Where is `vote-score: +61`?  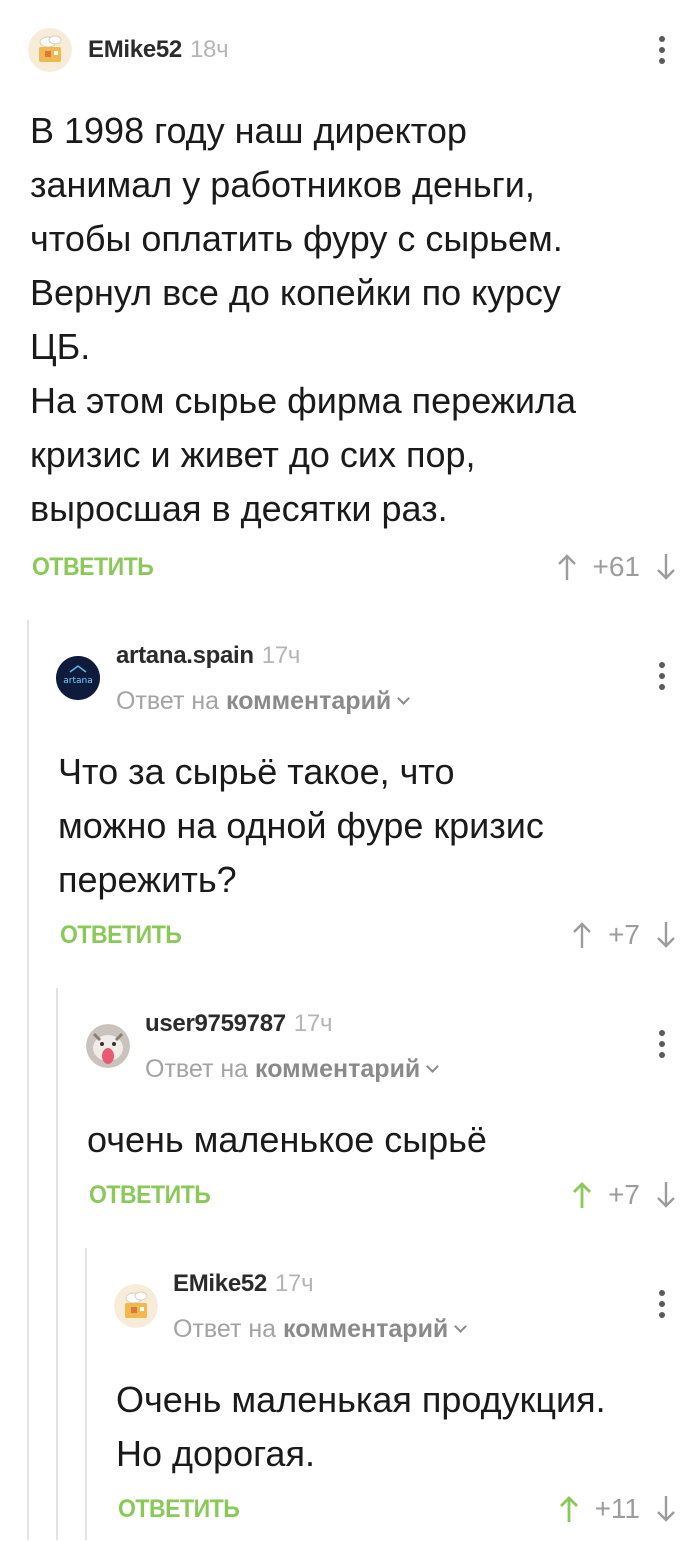 vote-score: +61 is located at coordinates (616, 566).